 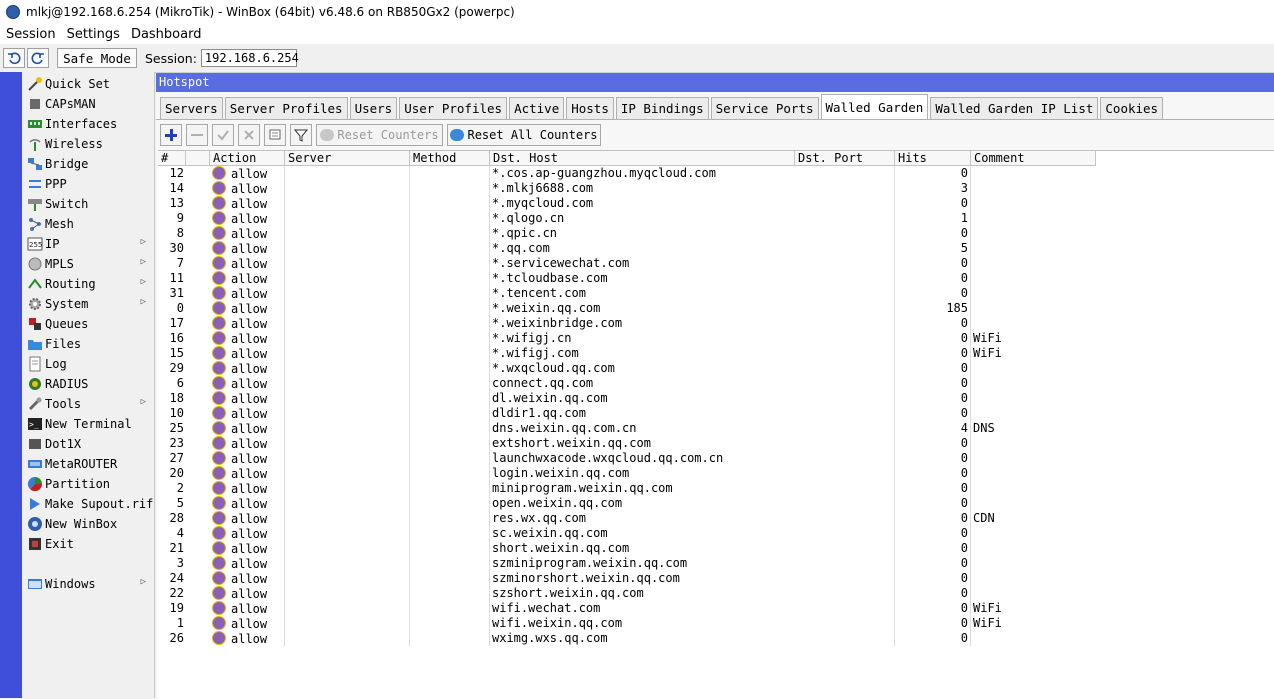 What do you see at coordinates (964, 428) in the screenshot?
I see `row-hits: 4` at bounding box center [964, 428].